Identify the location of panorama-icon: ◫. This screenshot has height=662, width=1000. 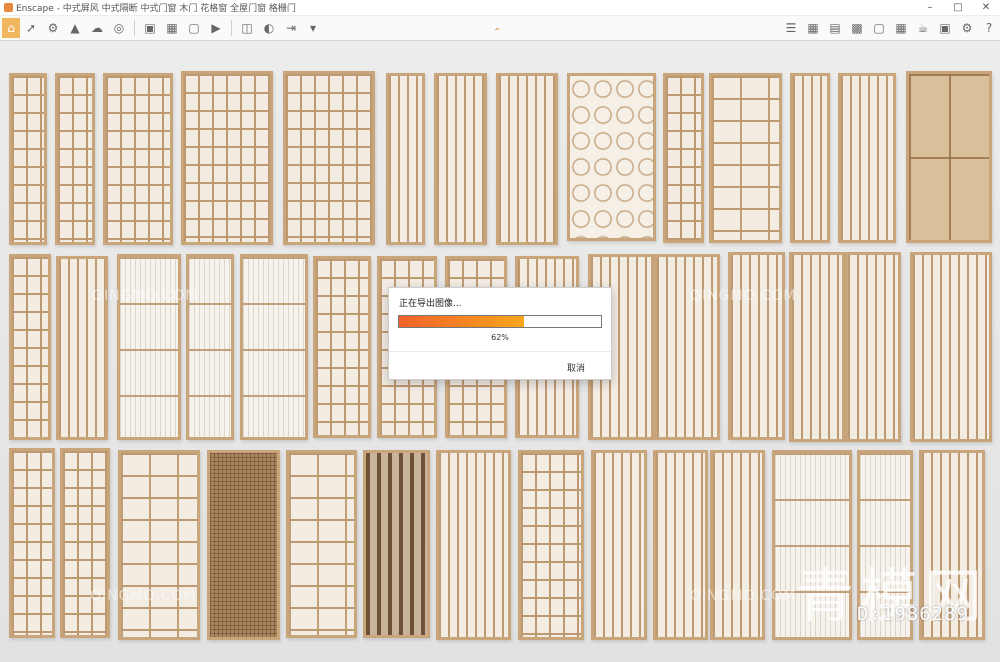
(247, 28).